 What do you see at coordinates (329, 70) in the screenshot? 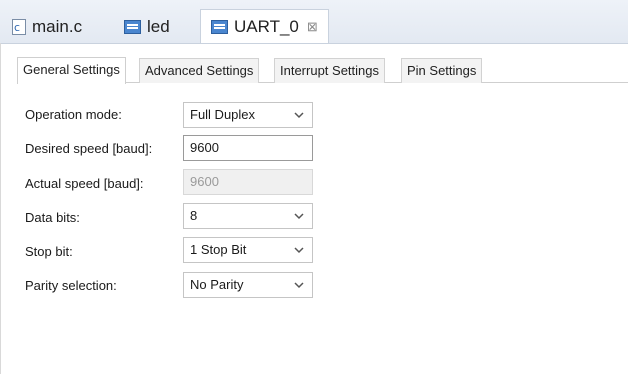
I see `tab-interrupt-settings: Interrupt Settings` at bounding box center [329, 70].